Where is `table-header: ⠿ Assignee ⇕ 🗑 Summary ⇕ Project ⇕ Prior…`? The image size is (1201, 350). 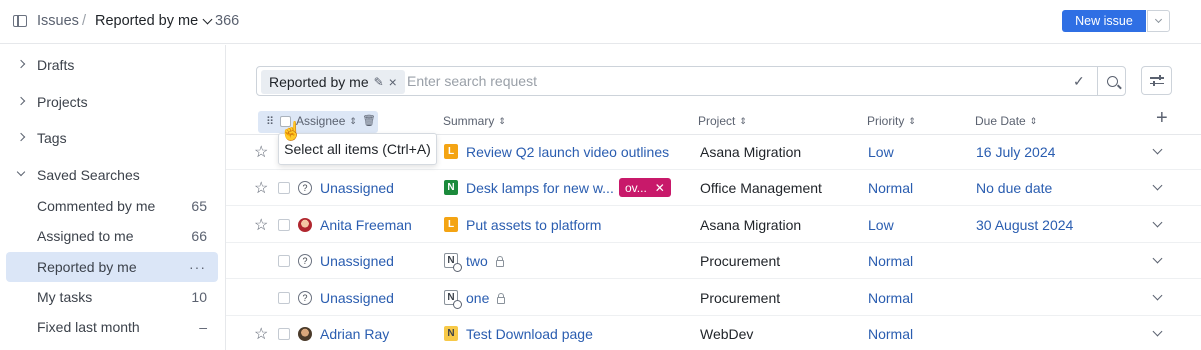
table-header: ⠿ Assignee ⇕ 🗑 Summary ⇕ Project ⇕ Prior… is located at coordinates (713, 121).